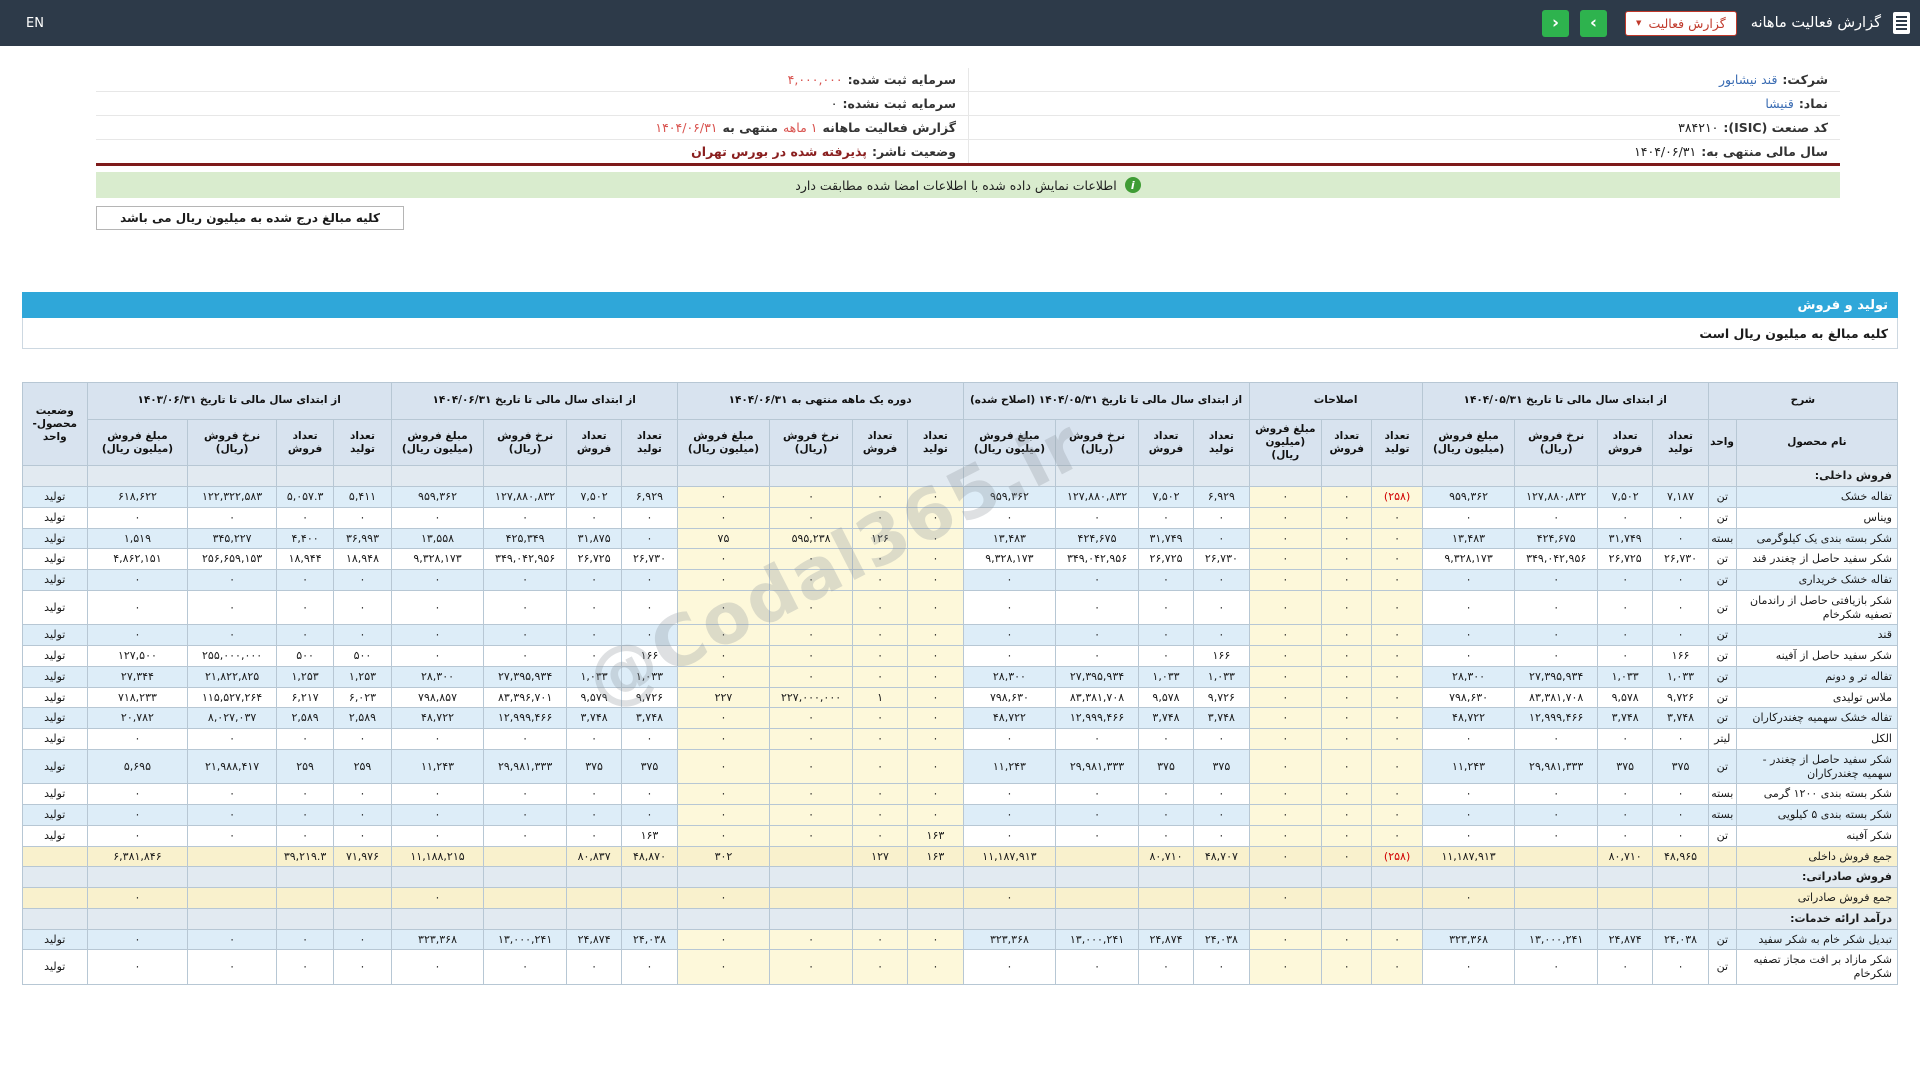  Describe the element at coordinates (1285, 442) in the screenshot. I see `column-header-amount-1: مبلغ فروش (میلیون ریال)` at that location.